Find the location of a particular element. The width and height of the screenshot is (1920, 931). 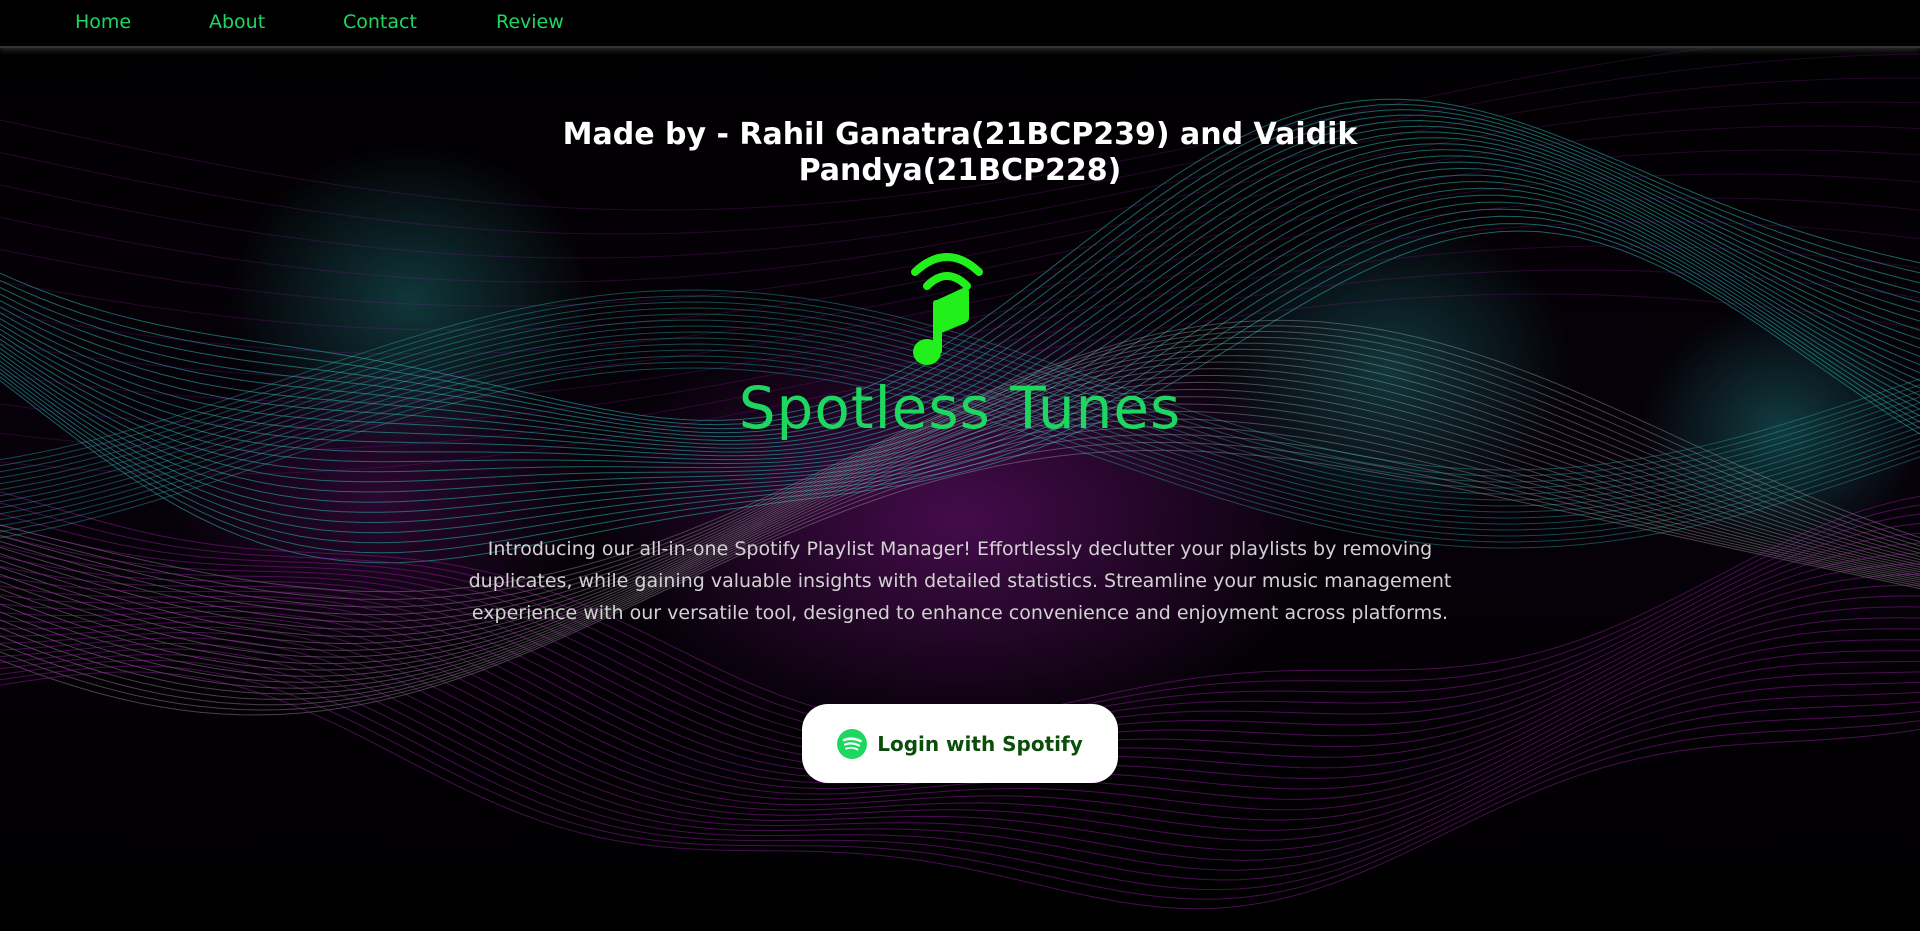

nav-about-link: About is located at coordinates (237, 22).